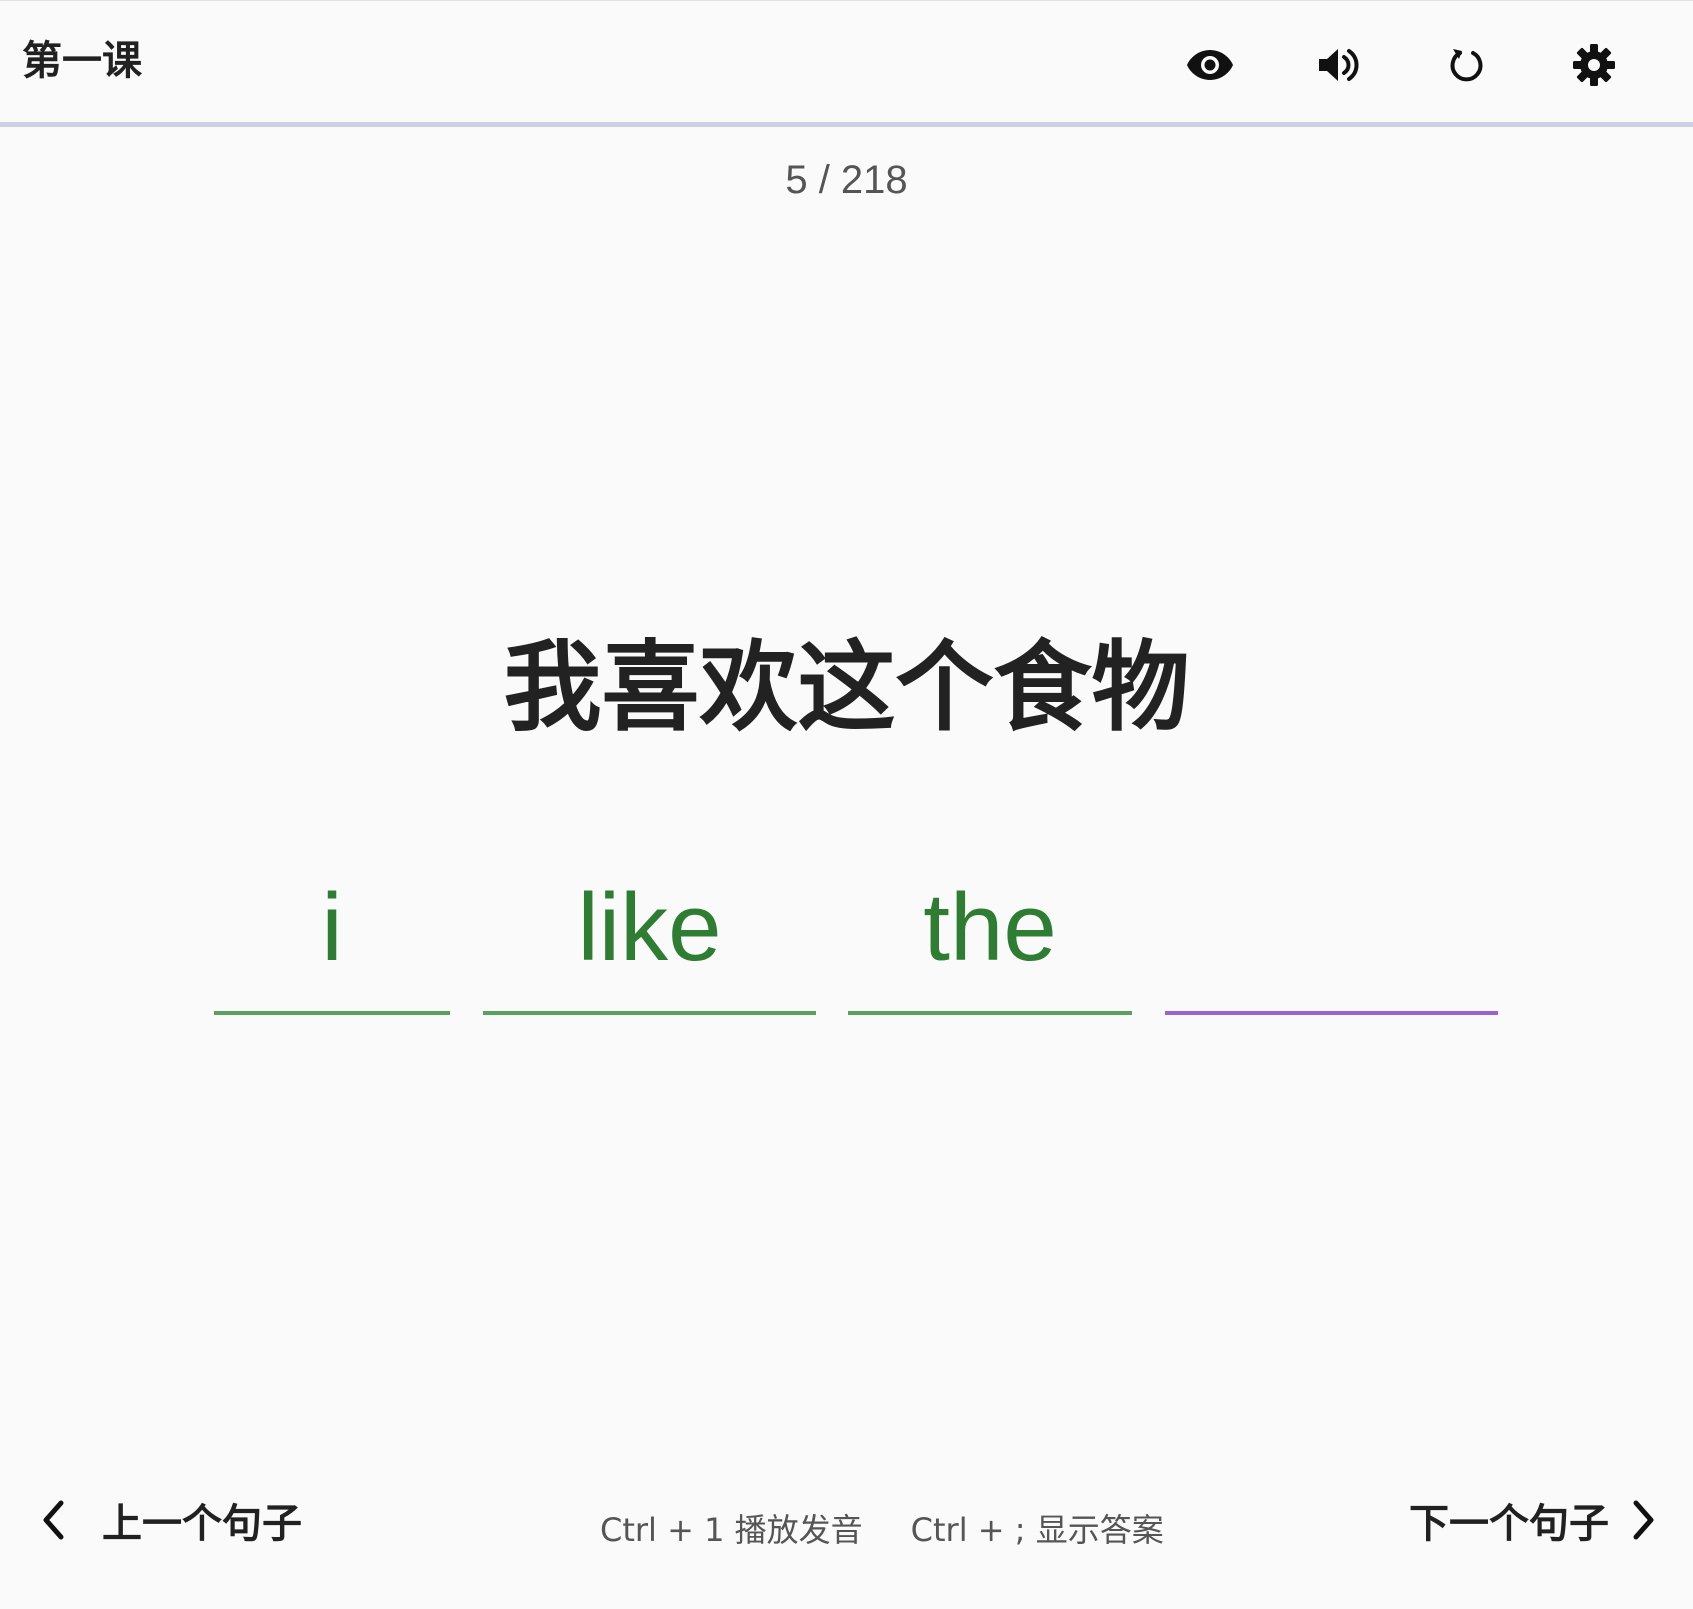  I want to click on shortcut-answer-hint: Ctrl + ; 显示答案, so click(1037, 1530).